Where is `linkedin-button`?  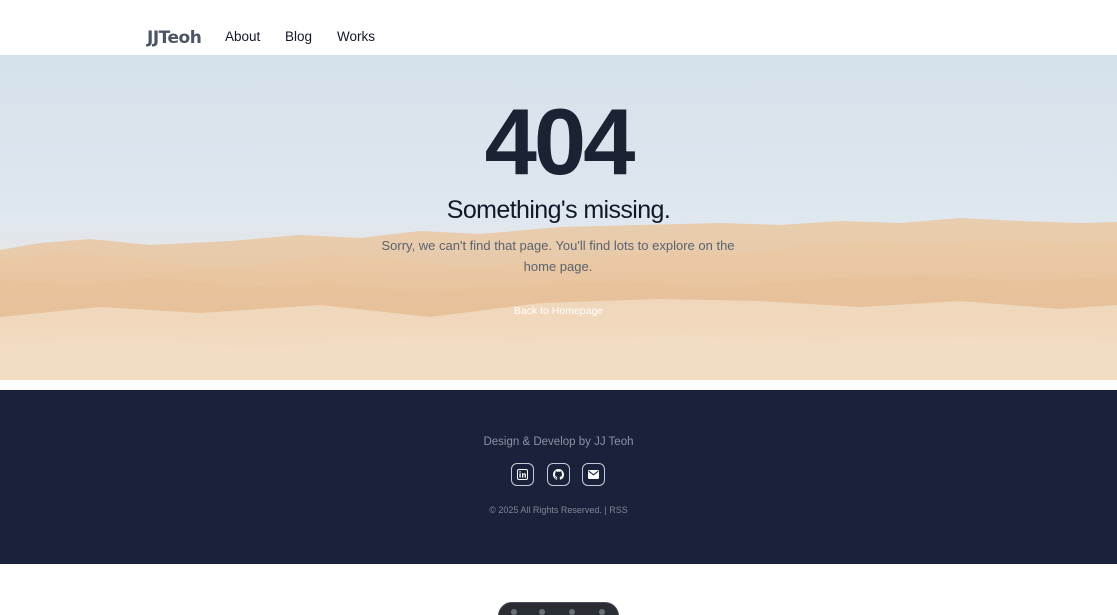 linkedin-button is located at coordinates (522, 474).